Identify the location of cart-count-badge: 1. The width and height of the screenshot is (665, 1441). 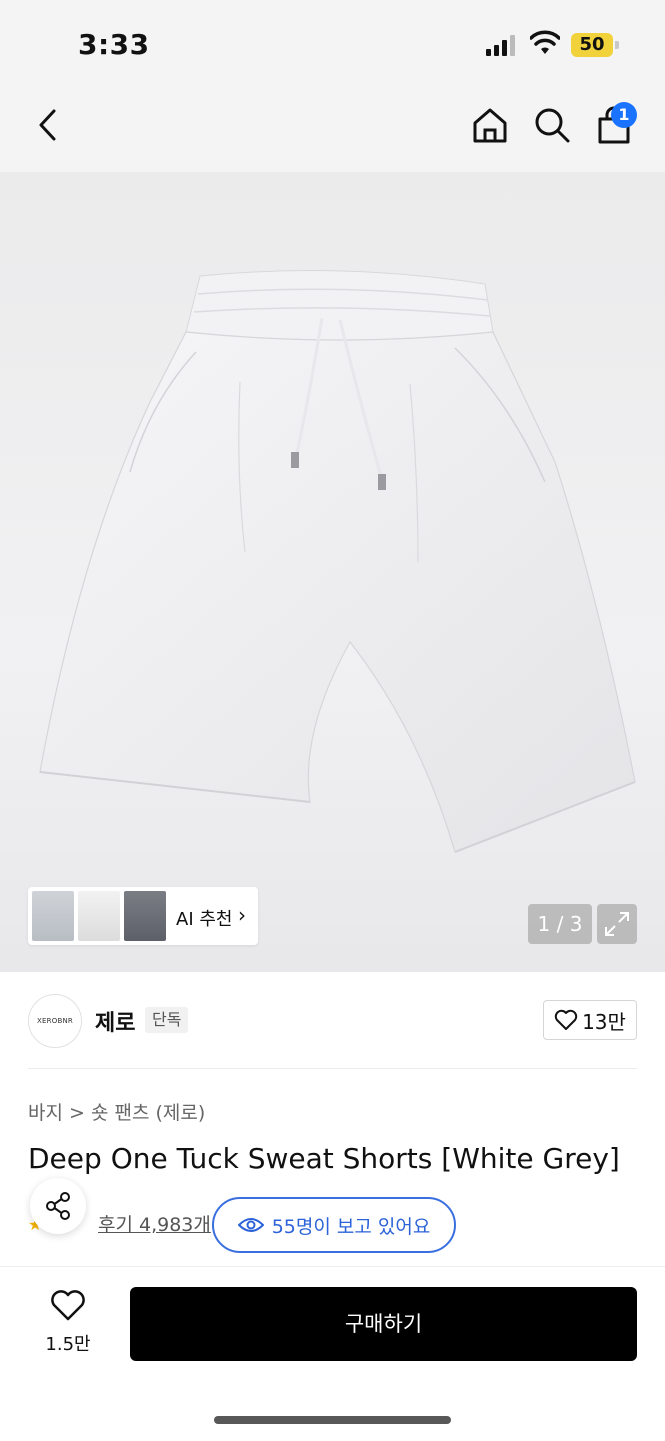
(624, 115).